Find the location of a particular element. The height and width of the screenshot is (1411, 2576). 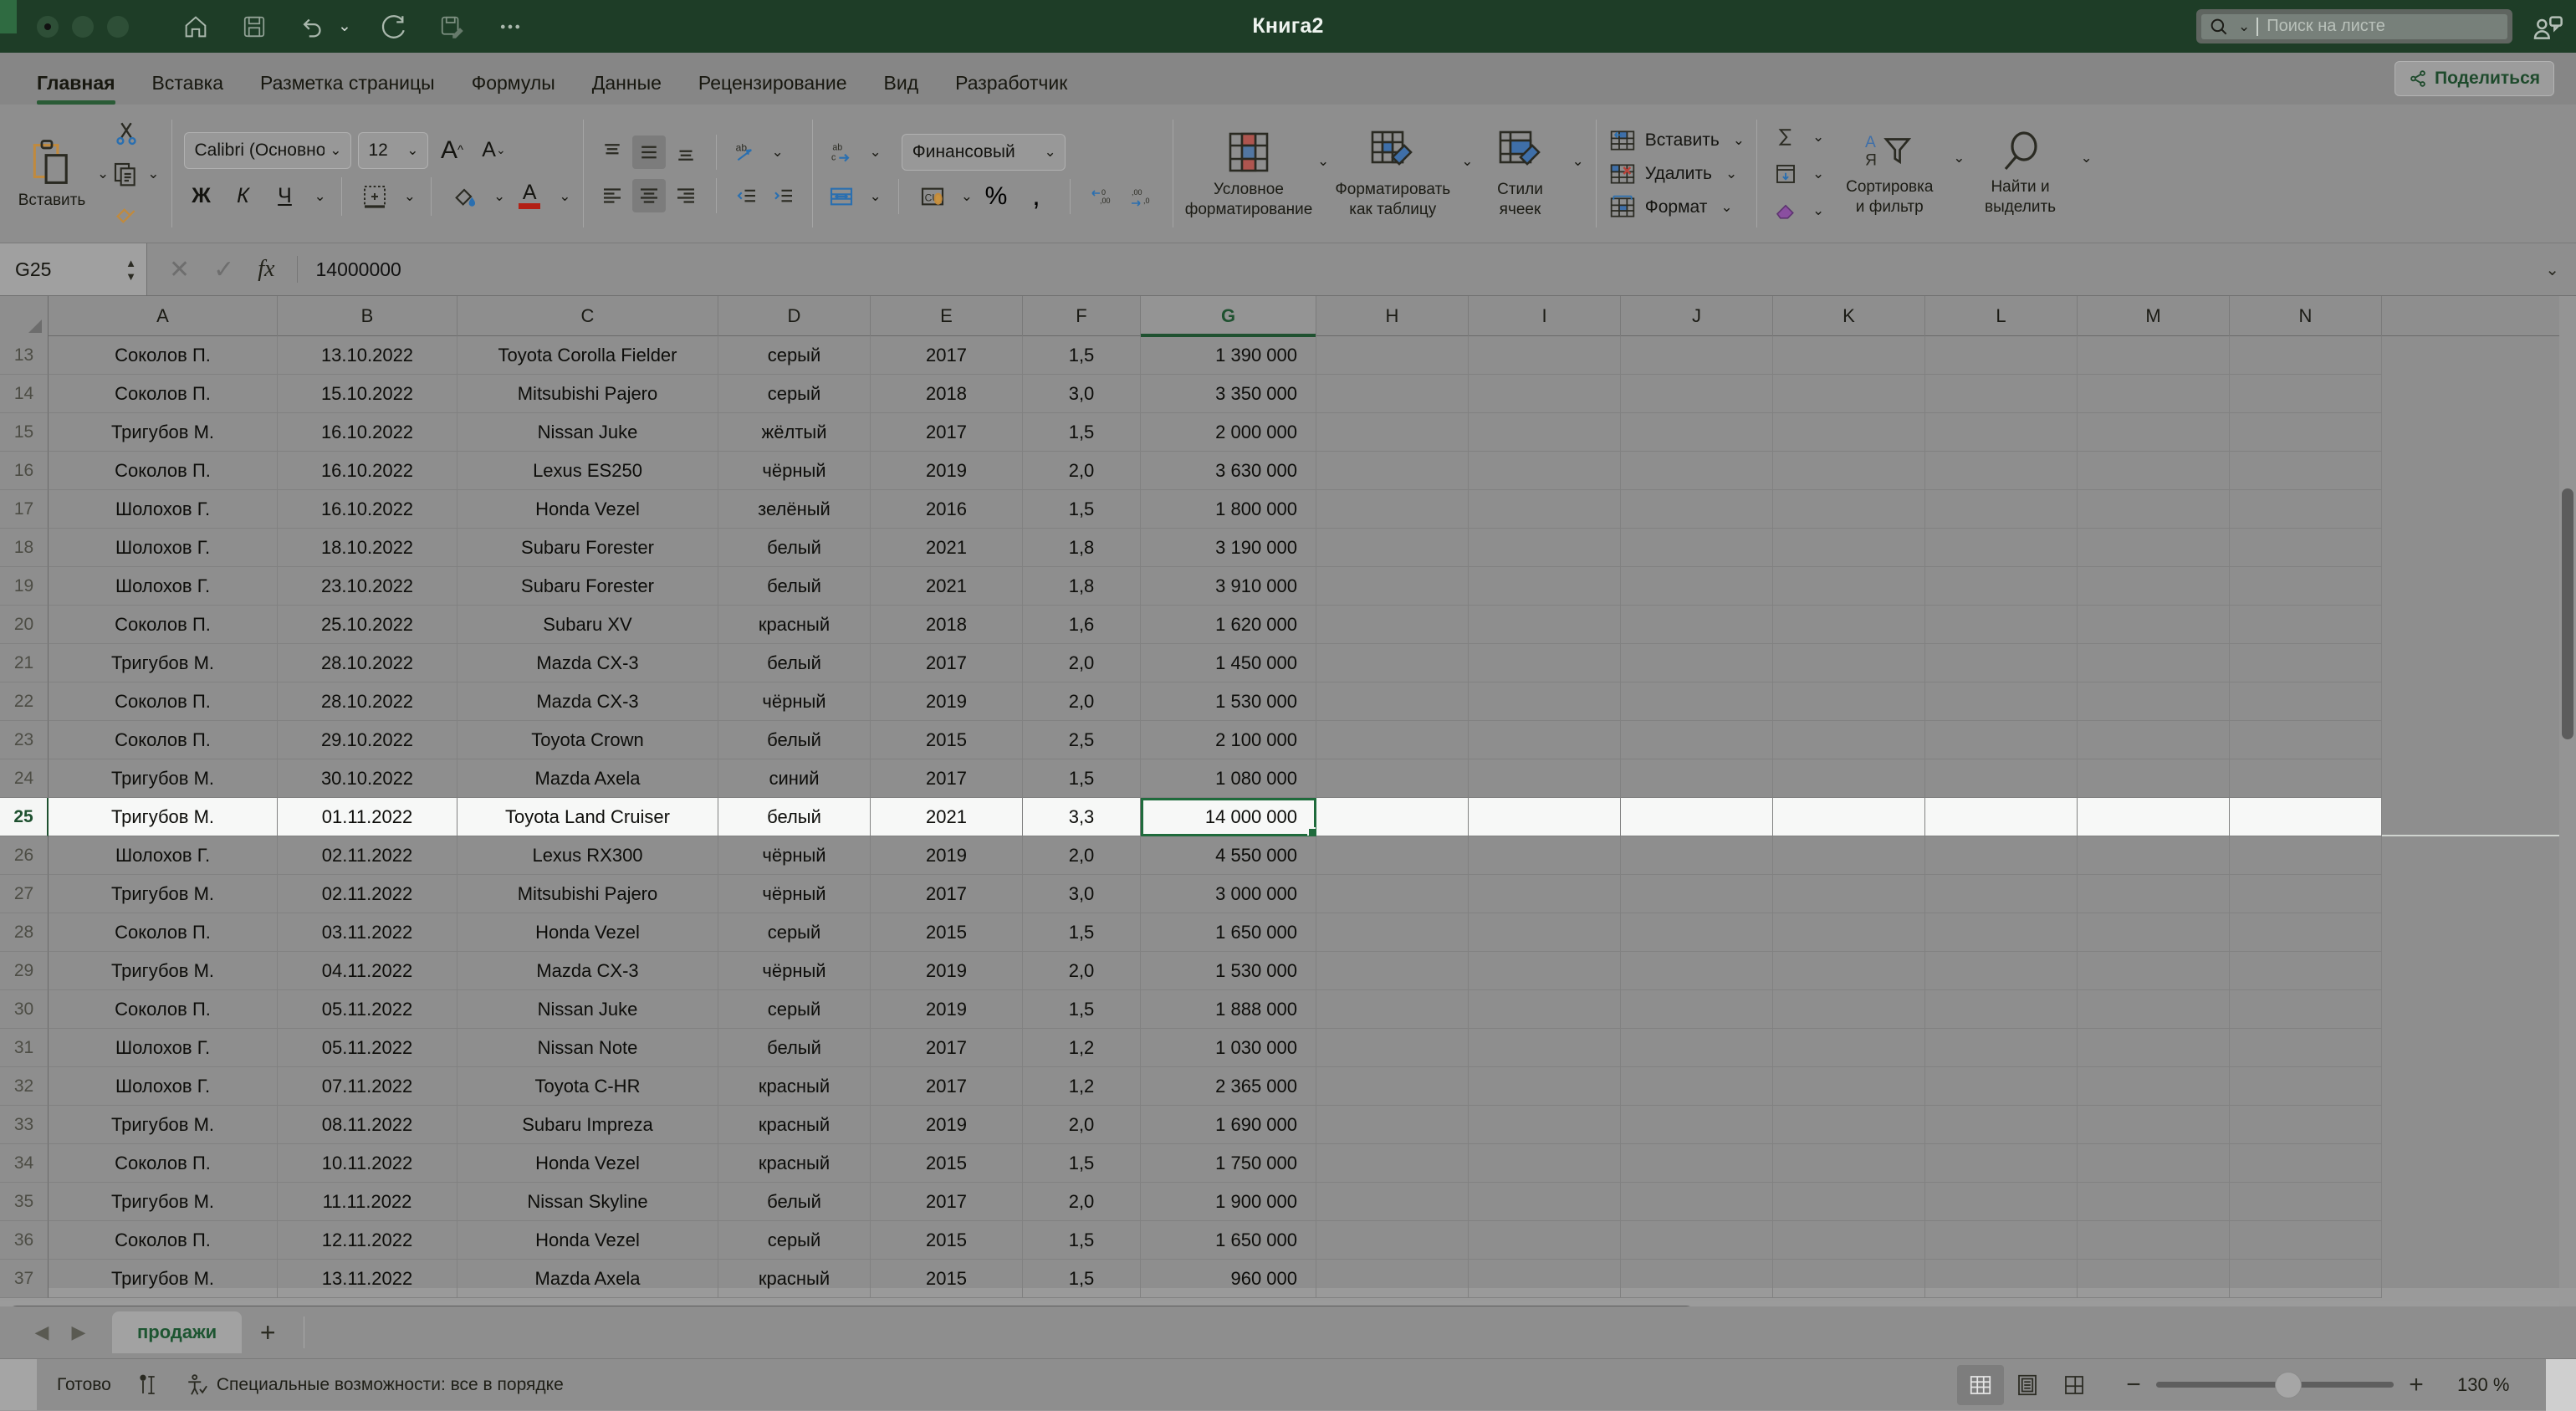

column-header-l: L is located at coordinates (2001, 316).